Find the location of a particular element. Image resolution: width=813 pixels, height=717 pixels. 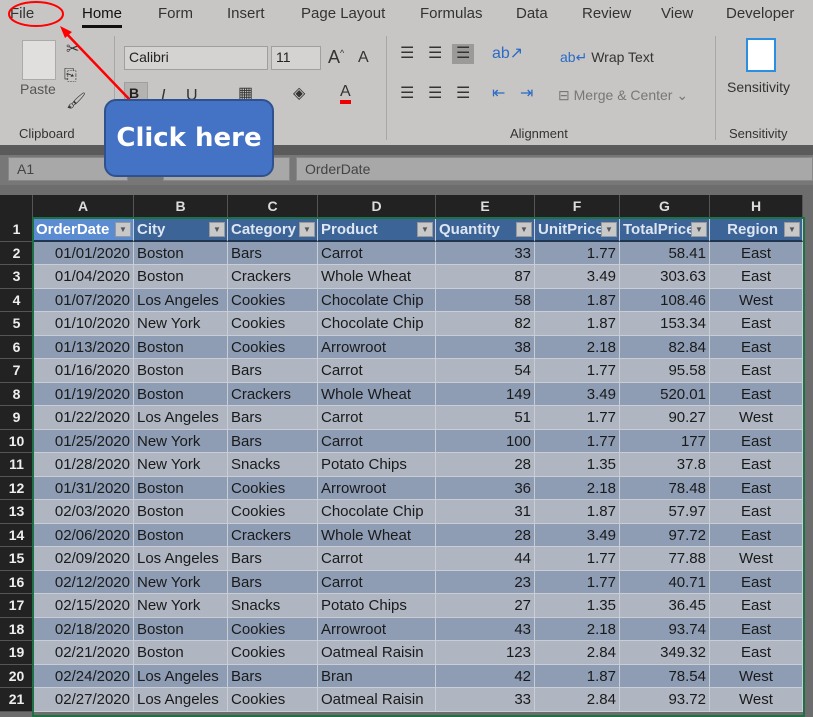

paste-button: Paste is located at coordinates (38, 89).